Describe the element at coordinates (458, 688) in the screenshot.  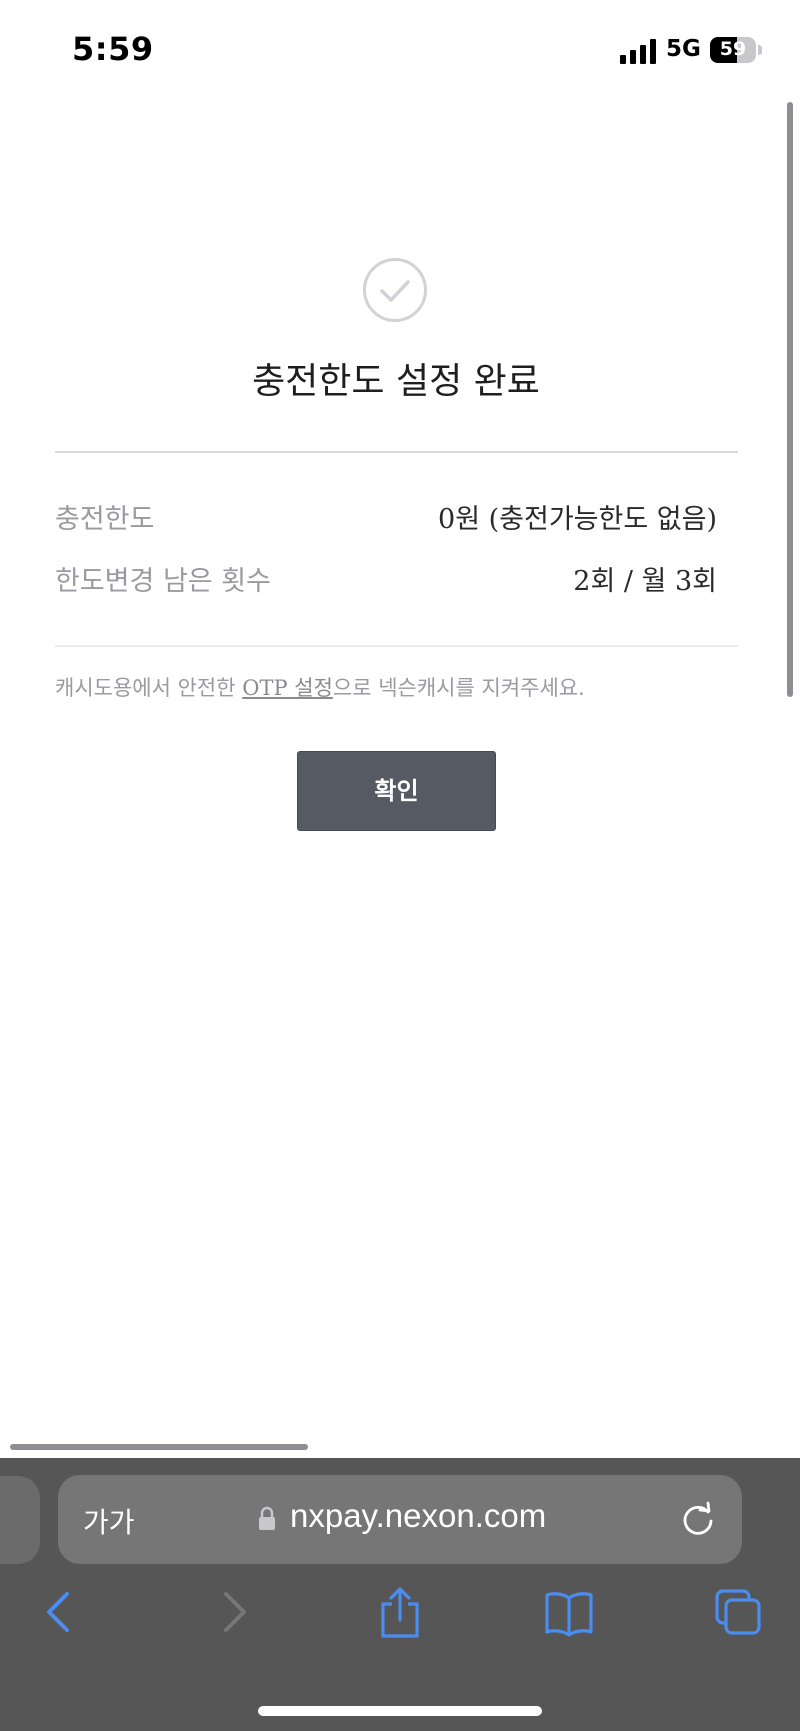
I see `notice-suffix: 으로 넥슨캐시를 지켜주세요.` at that location.